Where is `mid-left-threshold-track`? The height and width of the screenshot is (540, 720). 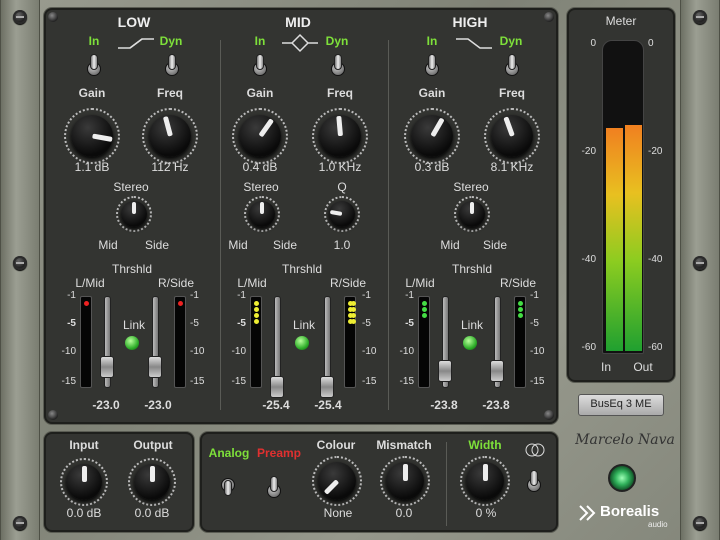
mid-left-threshold-track is located at coordinates (277, 342).